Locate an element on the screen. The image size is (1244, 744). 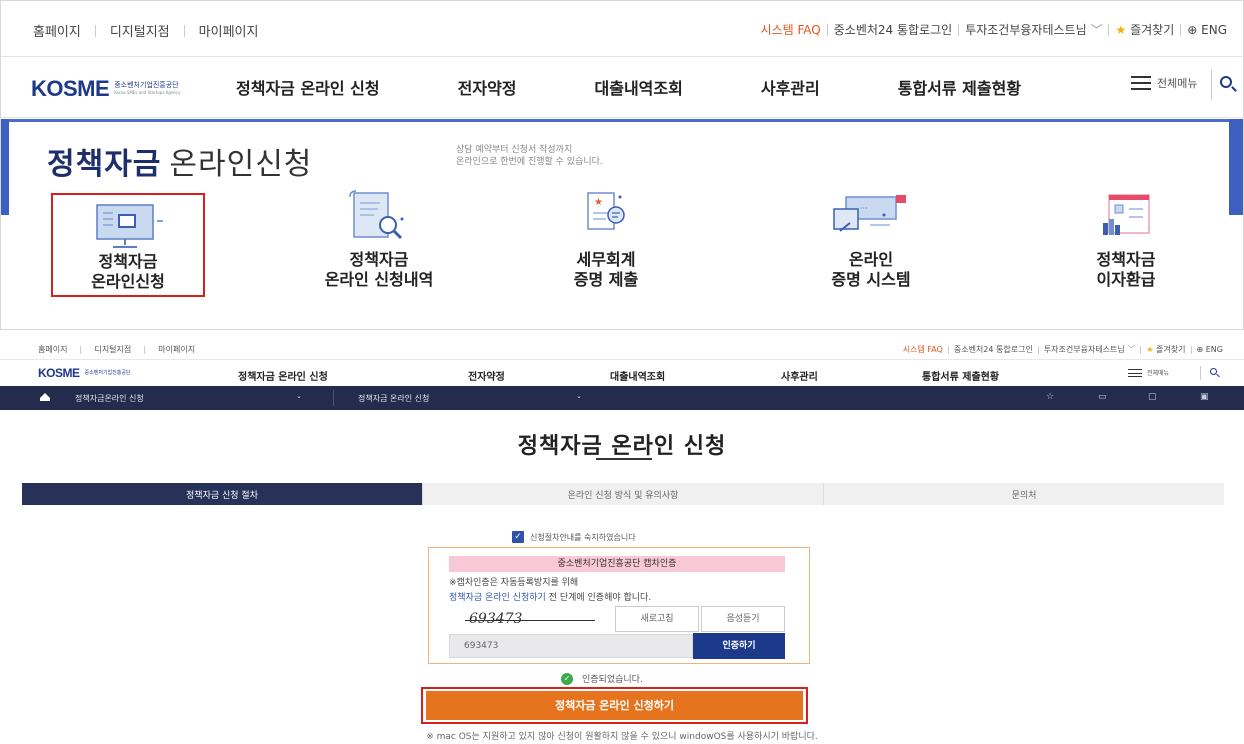
tab-application-procedure: 정책자금 신청 절차 is located at coordinates (222, 494).